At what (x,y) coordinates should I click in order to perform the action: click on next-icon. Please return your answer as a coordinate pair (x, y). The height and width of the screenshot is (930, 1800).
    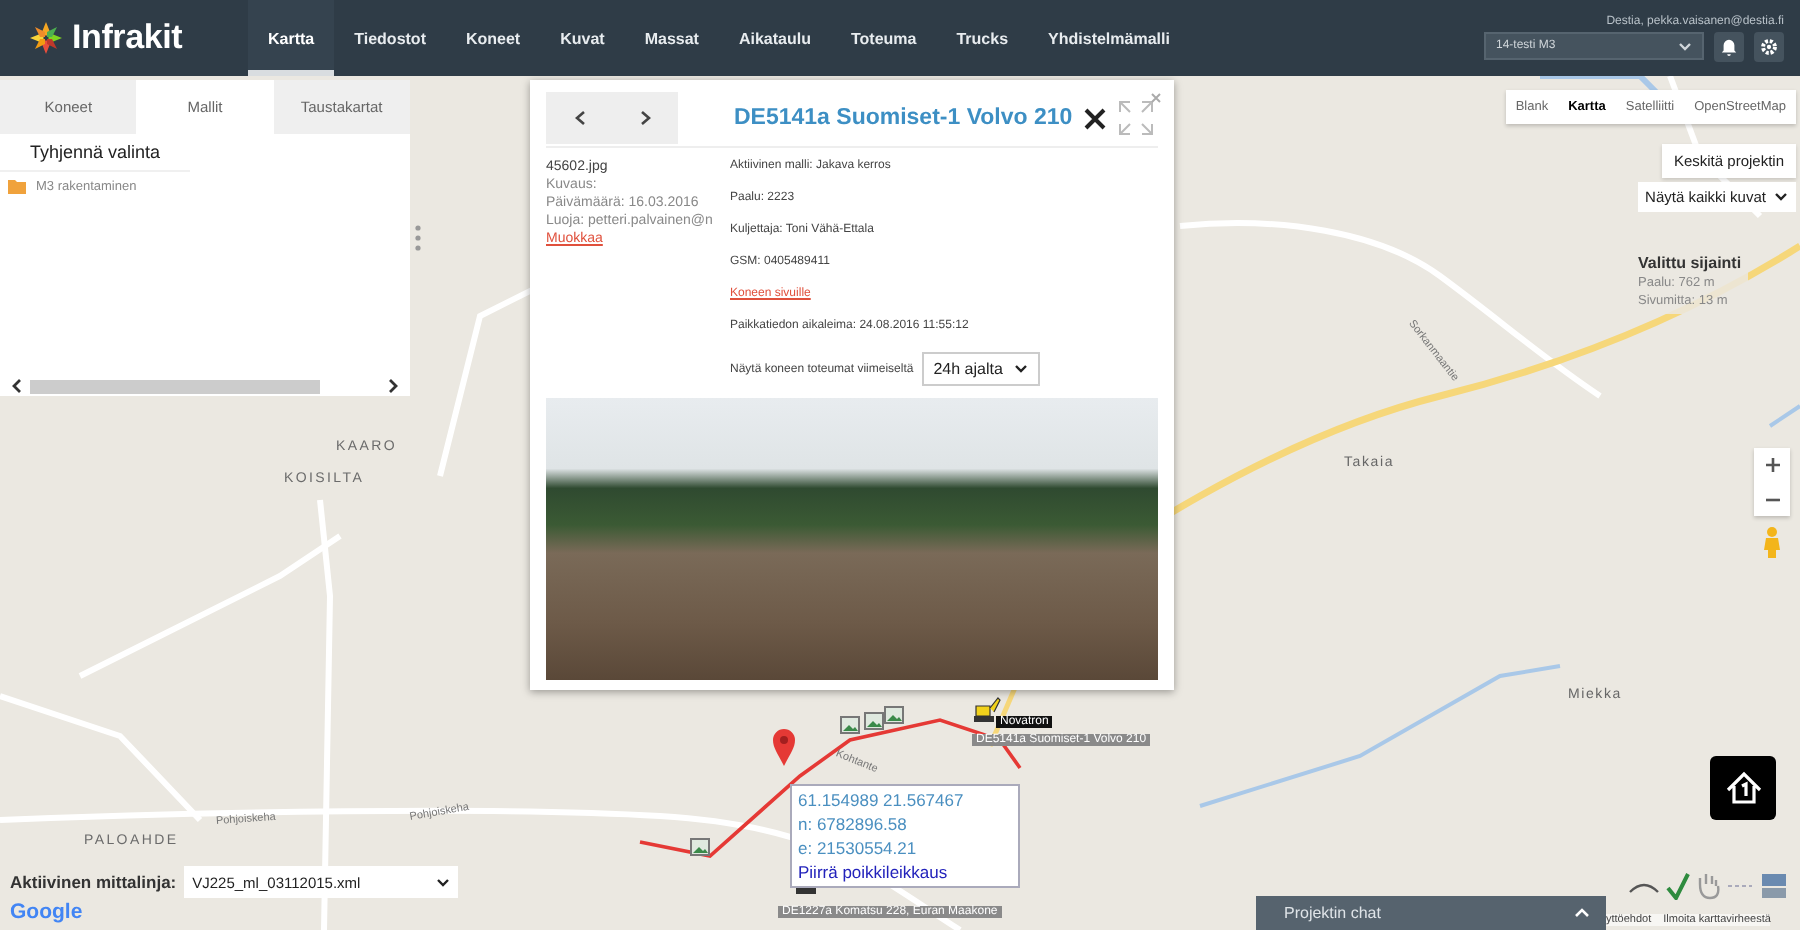
    Looking at the image, I should click on (645, 118).